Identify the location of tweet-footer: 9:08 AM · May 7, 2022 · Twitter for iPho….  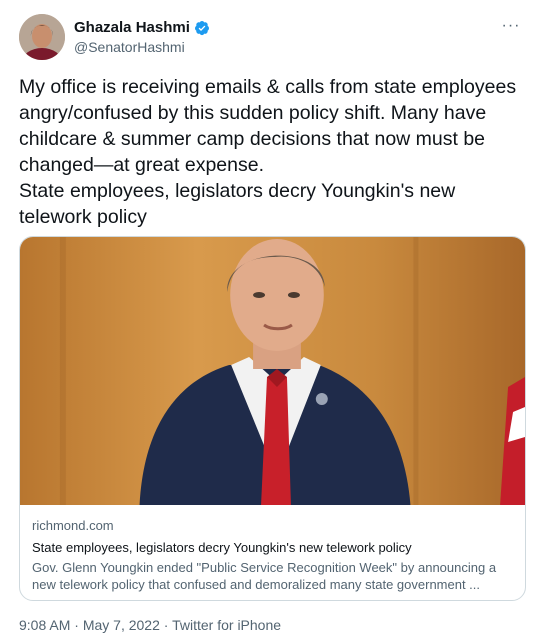
(150, 625).